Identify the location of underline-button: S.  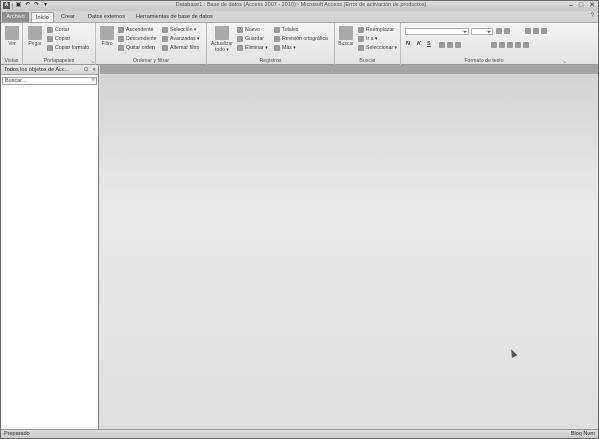
(429, 44).